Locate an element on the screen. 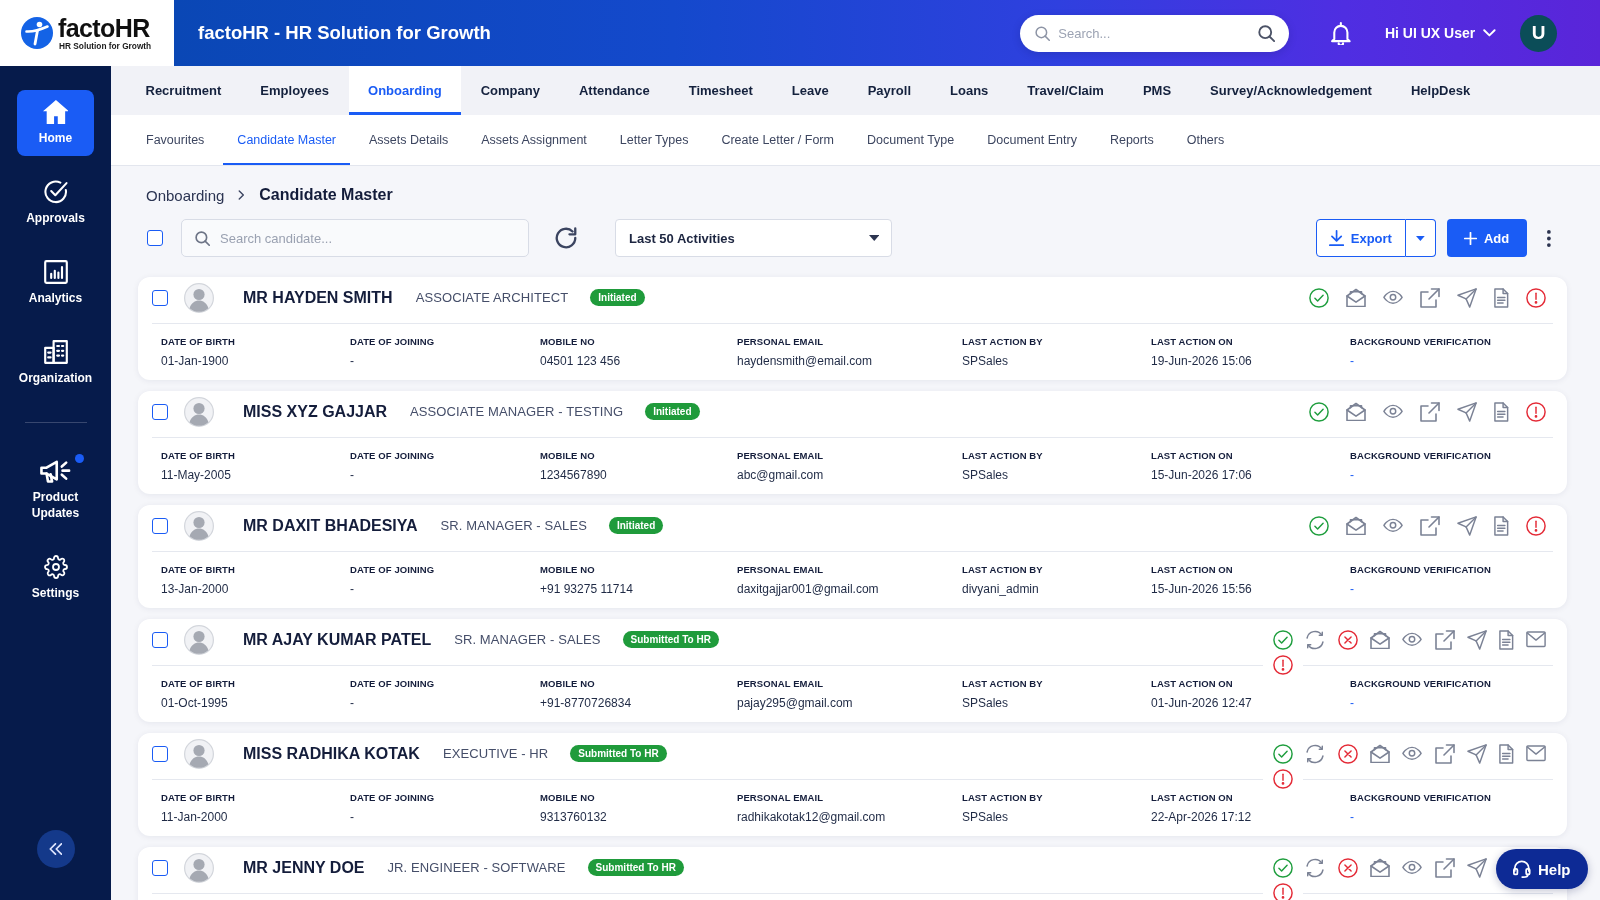  user-menu-button: Hi UI UX User is located at coordinates (1440, 33).